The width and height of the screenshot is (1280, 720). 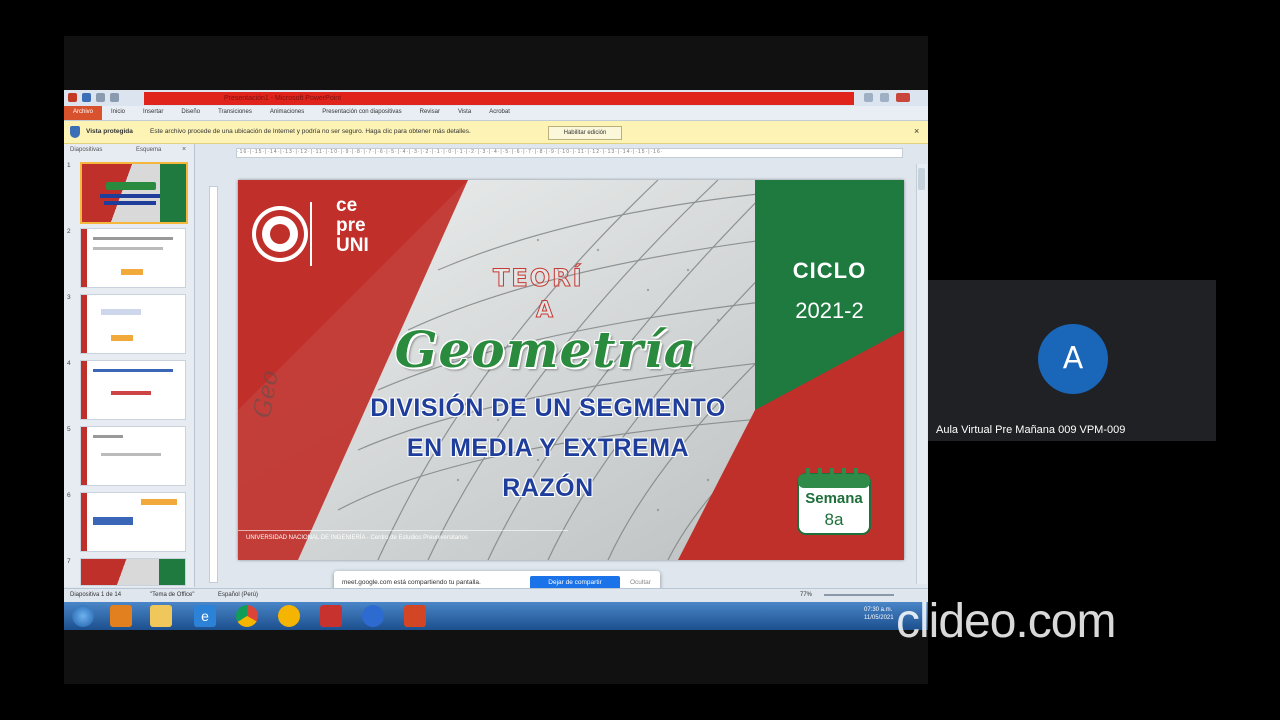 I want to click on windows-taskbar: e 07:30 a.m. 11/05/2021, so click(x=496, y=616).